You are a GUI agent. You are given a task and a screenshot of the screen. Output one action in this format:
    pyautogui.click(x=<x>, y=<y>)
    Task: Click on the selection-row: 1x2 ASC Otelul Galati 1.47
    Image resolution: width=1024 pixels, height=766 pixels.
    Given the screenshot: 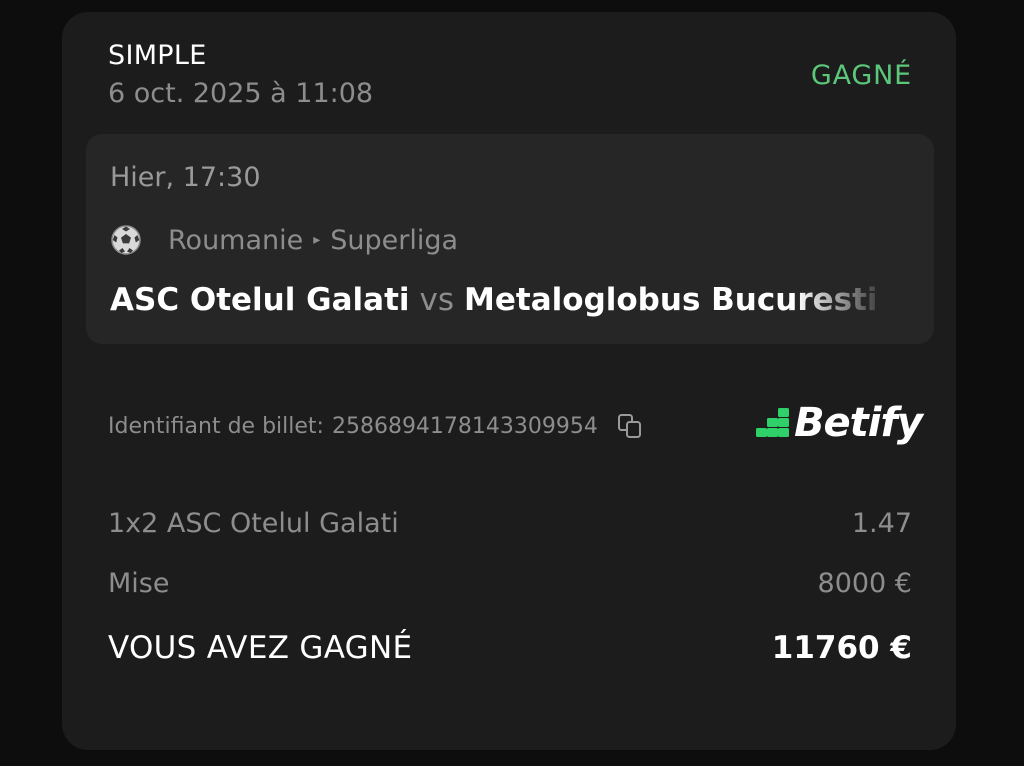 What is the action you would take?
    pyautogui.click(x=510, y=523)
    